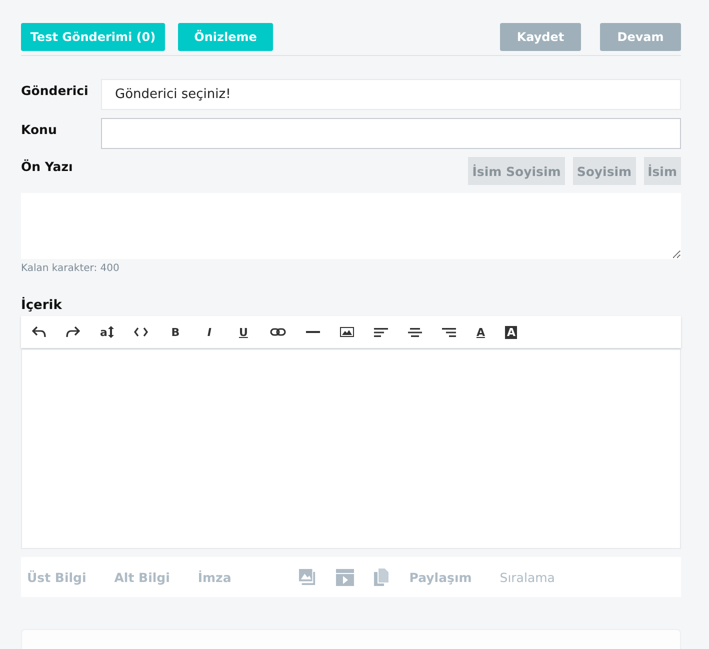  What do you see at coordinates (47, 166) in the screenshot?
I see `field-label: Ön Yazı` at bounding box center [47, 166].